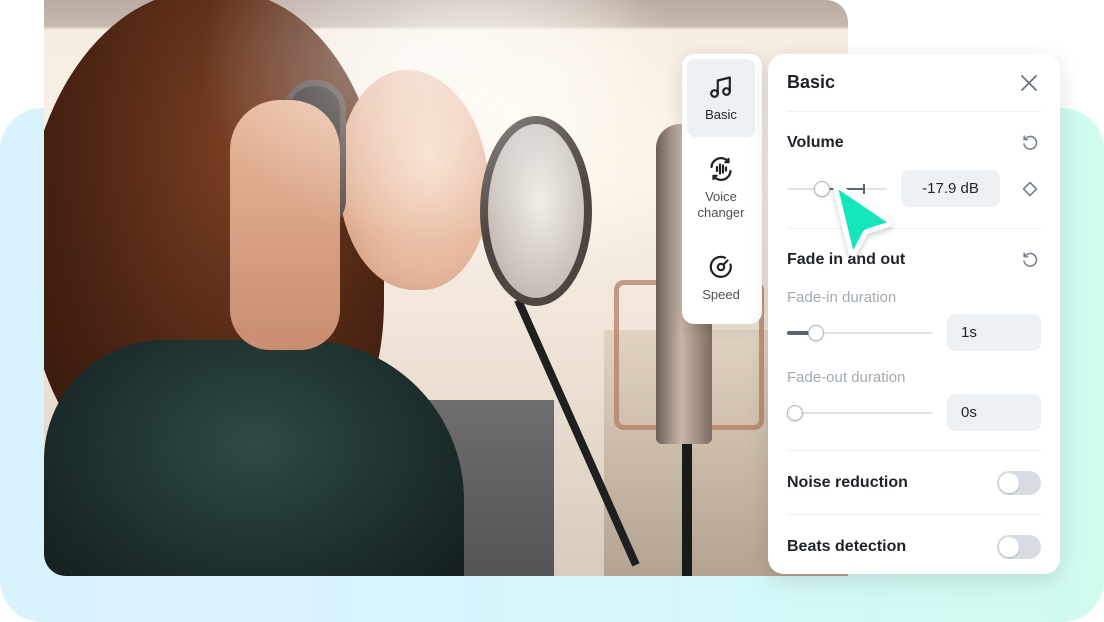 This screenshot has height=622, width=1104. What do you see at coordinates (811, 82) in the screenshot?
I see `panel-title: Basic` at bounding box center [811, 82].